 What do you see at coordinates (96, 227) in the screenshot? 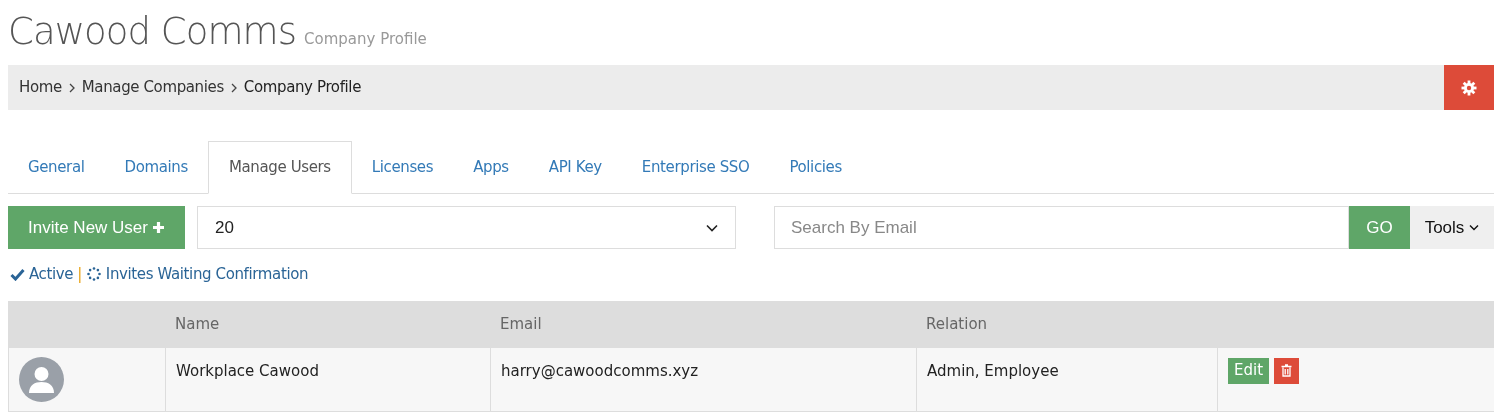
I see `invite-user-button: Invite New User` at bounding box center [96, 227].